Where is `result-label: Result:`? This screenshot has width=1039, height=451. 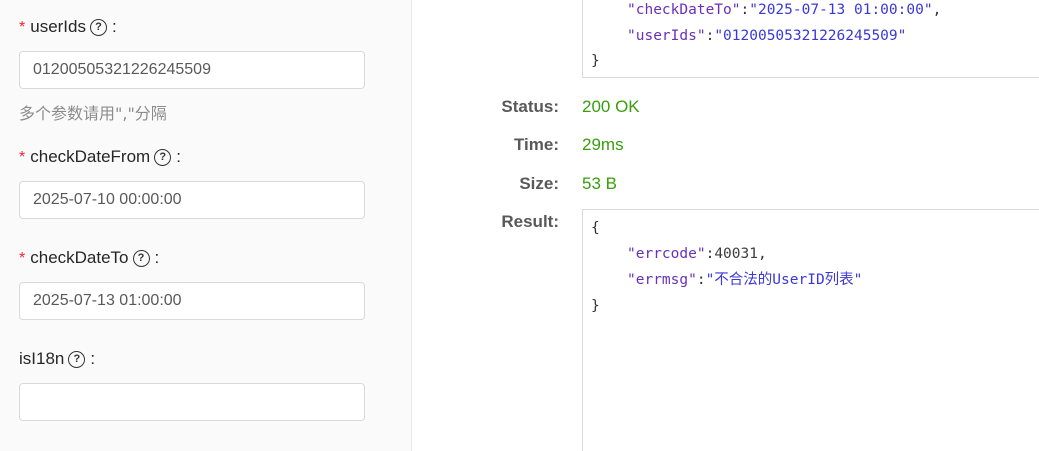
result-label: Result: is located at coordinates (530, 221).